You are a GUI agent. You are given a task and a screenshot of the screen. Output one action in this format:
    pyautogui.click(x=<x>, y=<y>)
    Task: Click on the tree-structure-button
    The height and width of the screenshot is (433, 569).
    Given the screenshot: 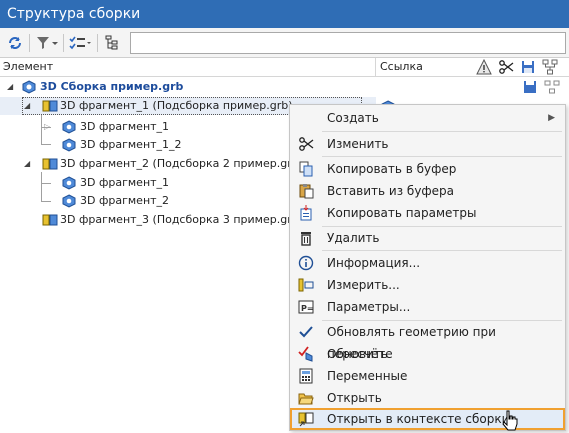 What is the action you would take?
    pyautogui.click(x=112, y=43)
    